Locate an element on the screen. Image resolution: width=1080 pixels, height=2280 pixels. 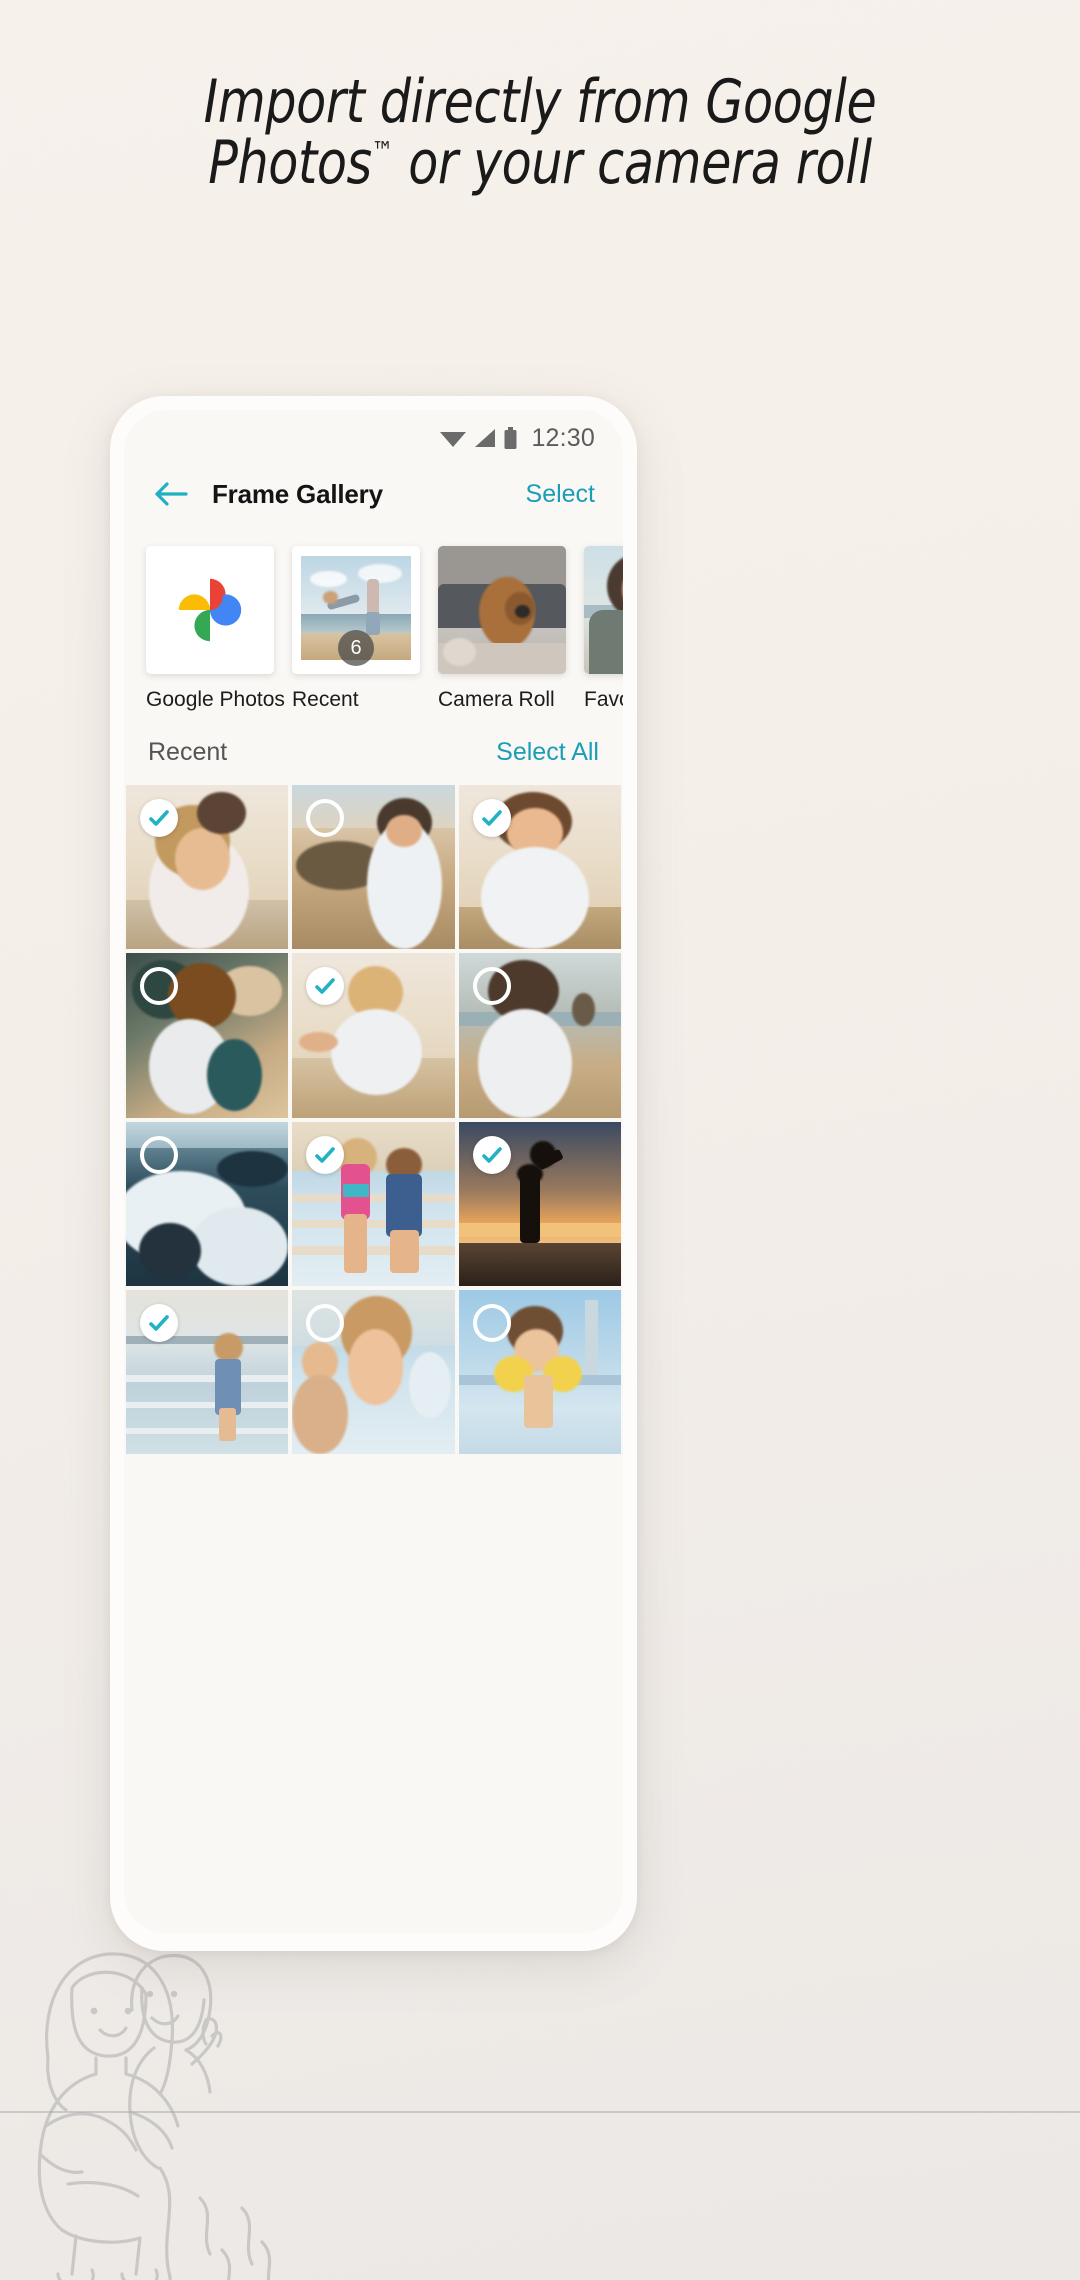
section-title: Recent is located at coordinates (188, 752).